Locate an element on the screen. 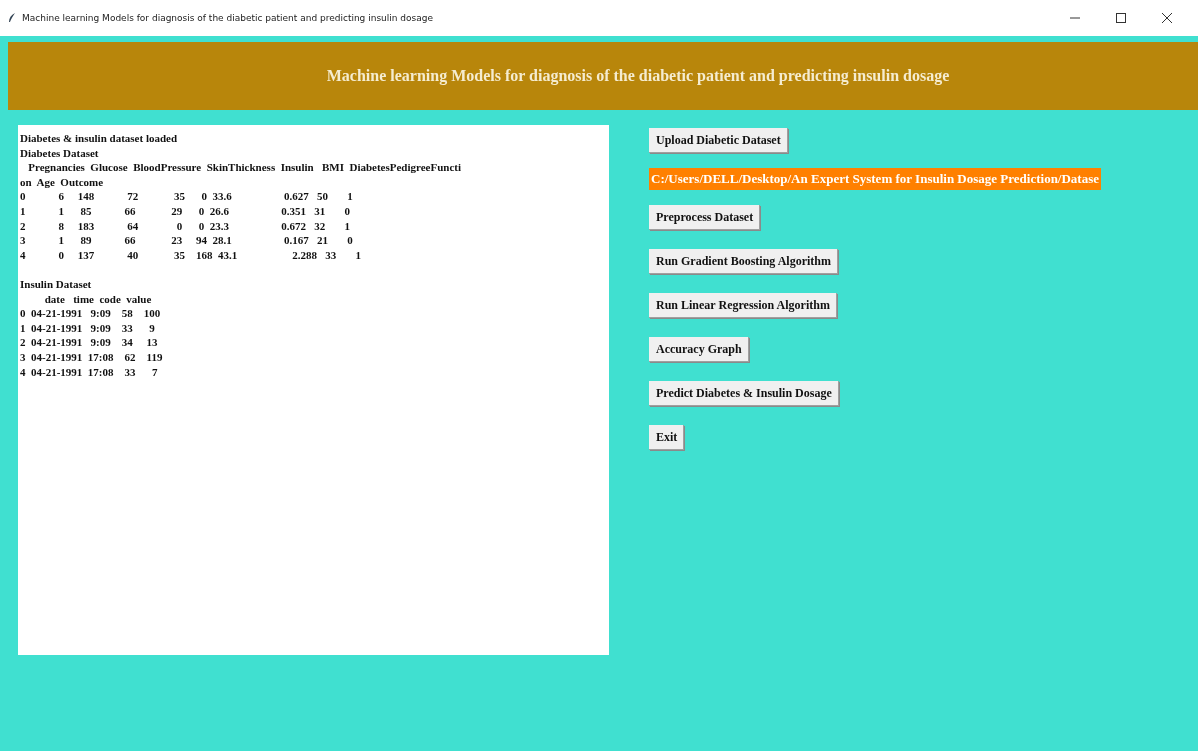  window-title: Machine learning Models for diagnosis of the diabetic patient and predicting insulin dosage is located at coordinates (228, 18).